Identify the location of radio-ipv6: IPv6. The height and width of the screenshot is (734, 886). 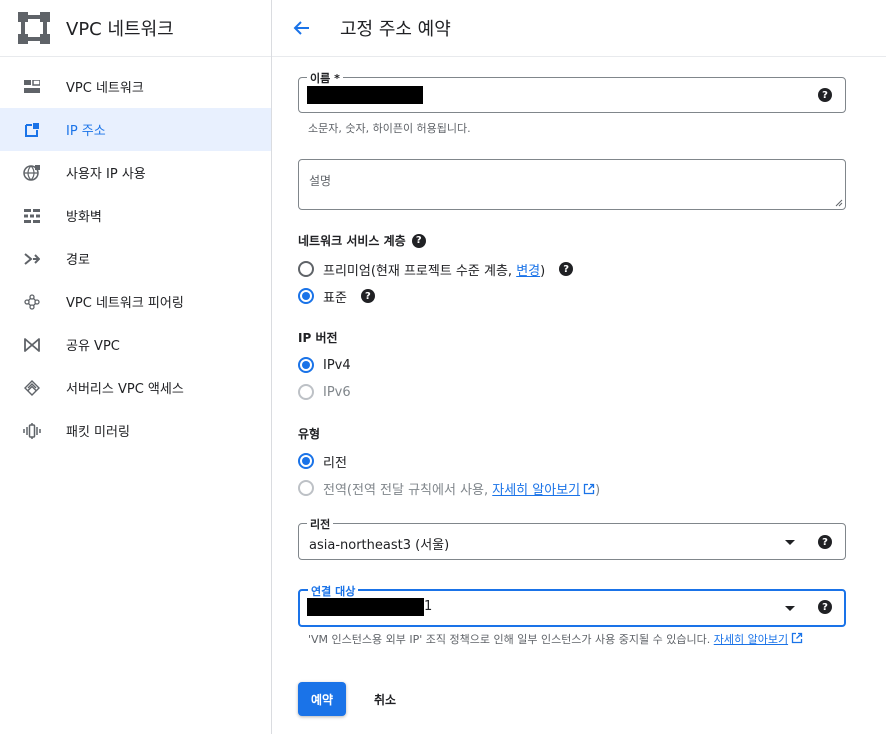
(324, 392).